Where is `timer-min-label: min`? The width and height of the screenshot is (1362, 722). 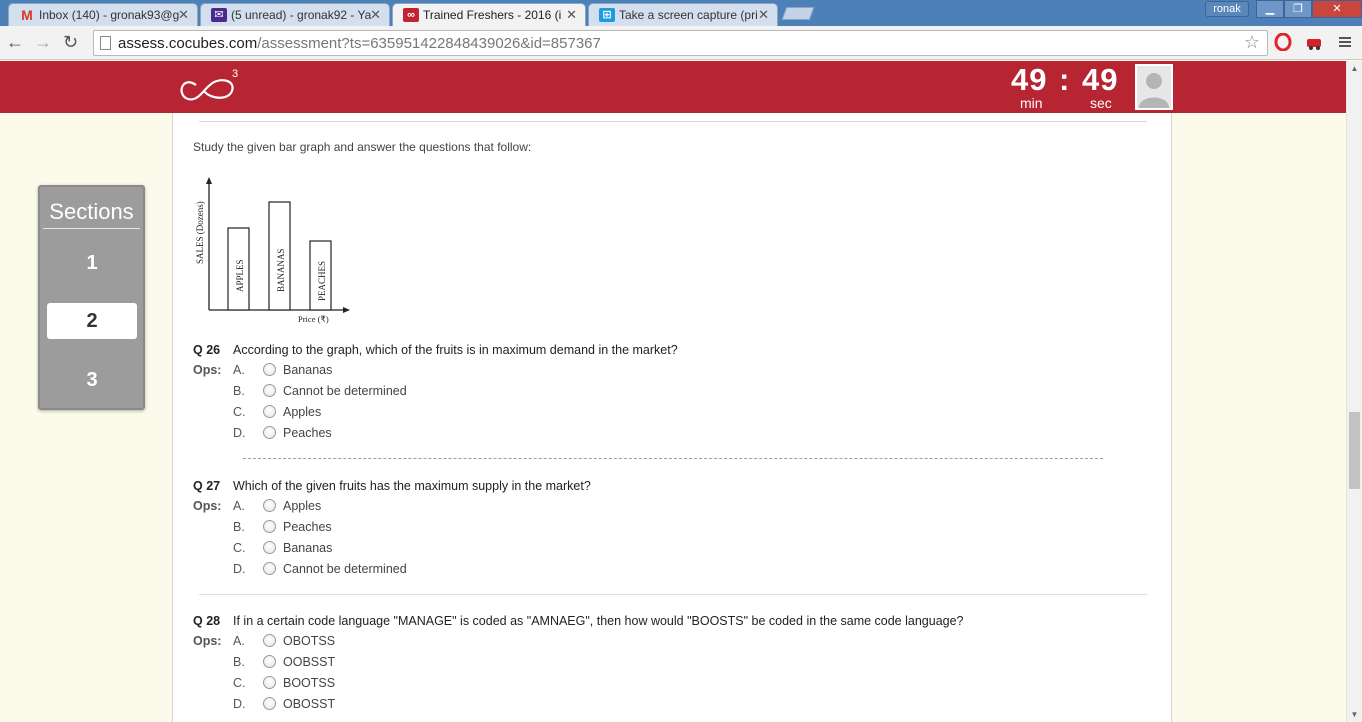
timer-min-label: min is located at coordinates (1031, 103).